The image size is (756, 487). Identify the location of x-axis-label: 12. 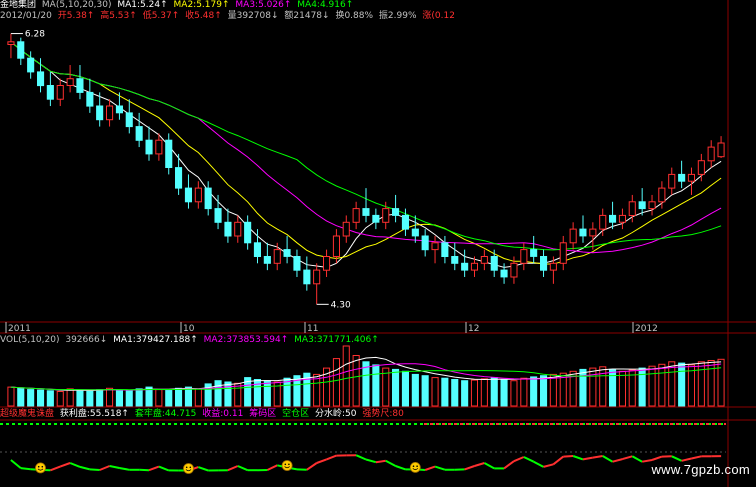
(473, 329).